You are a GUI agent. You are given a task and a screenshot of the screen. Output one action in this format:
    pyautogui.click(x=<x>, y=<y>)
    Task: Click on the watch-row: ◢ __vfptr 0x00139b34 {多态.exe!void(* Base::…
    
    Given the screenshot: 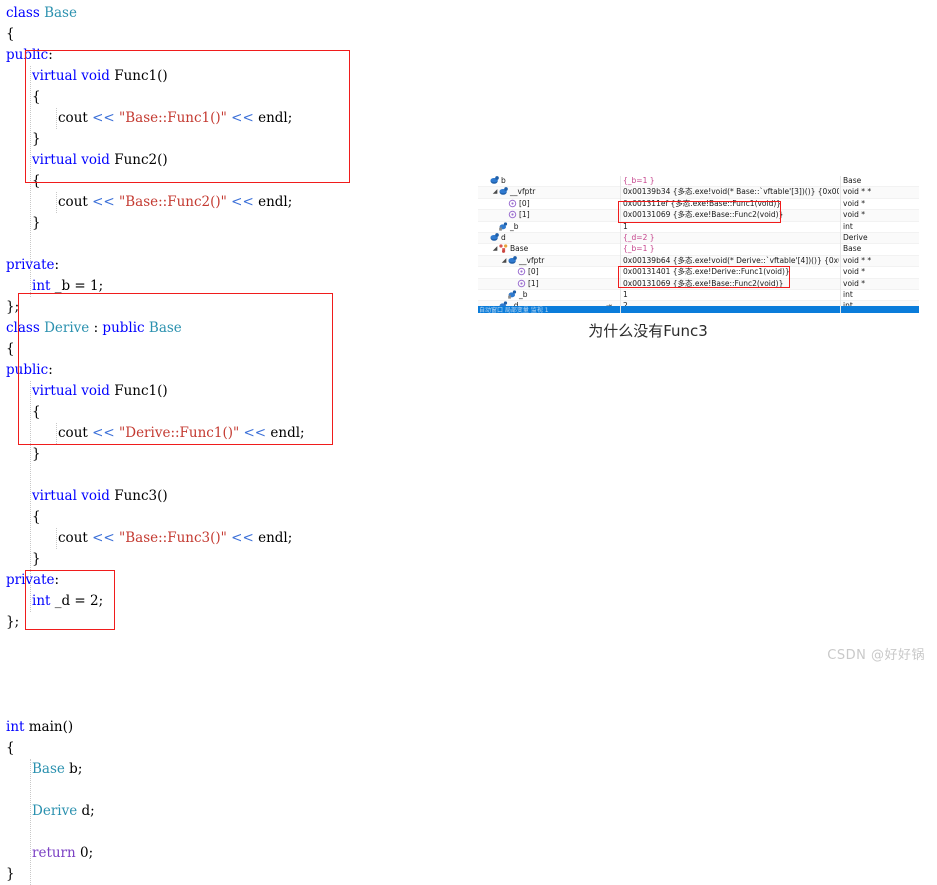 What is the action you would take?
    pyautogui.click(x=698, y=193)
    